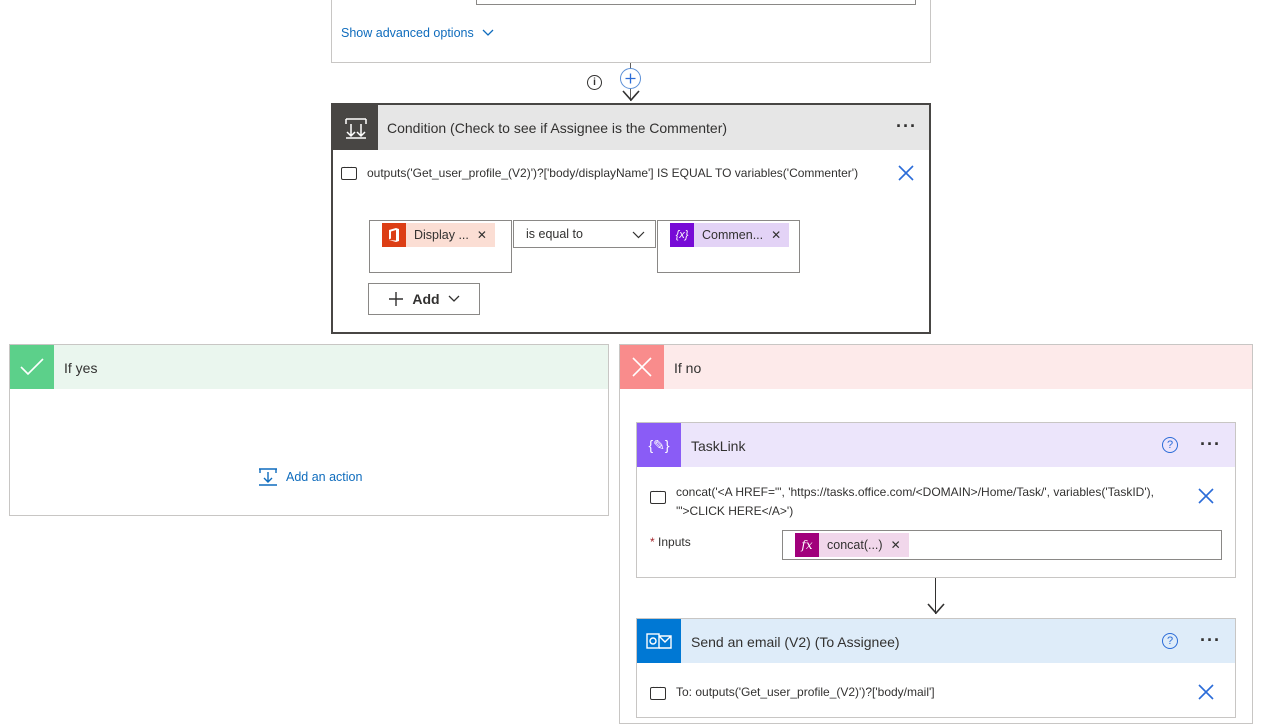  I want to click on check-icon, so click(32, 367).